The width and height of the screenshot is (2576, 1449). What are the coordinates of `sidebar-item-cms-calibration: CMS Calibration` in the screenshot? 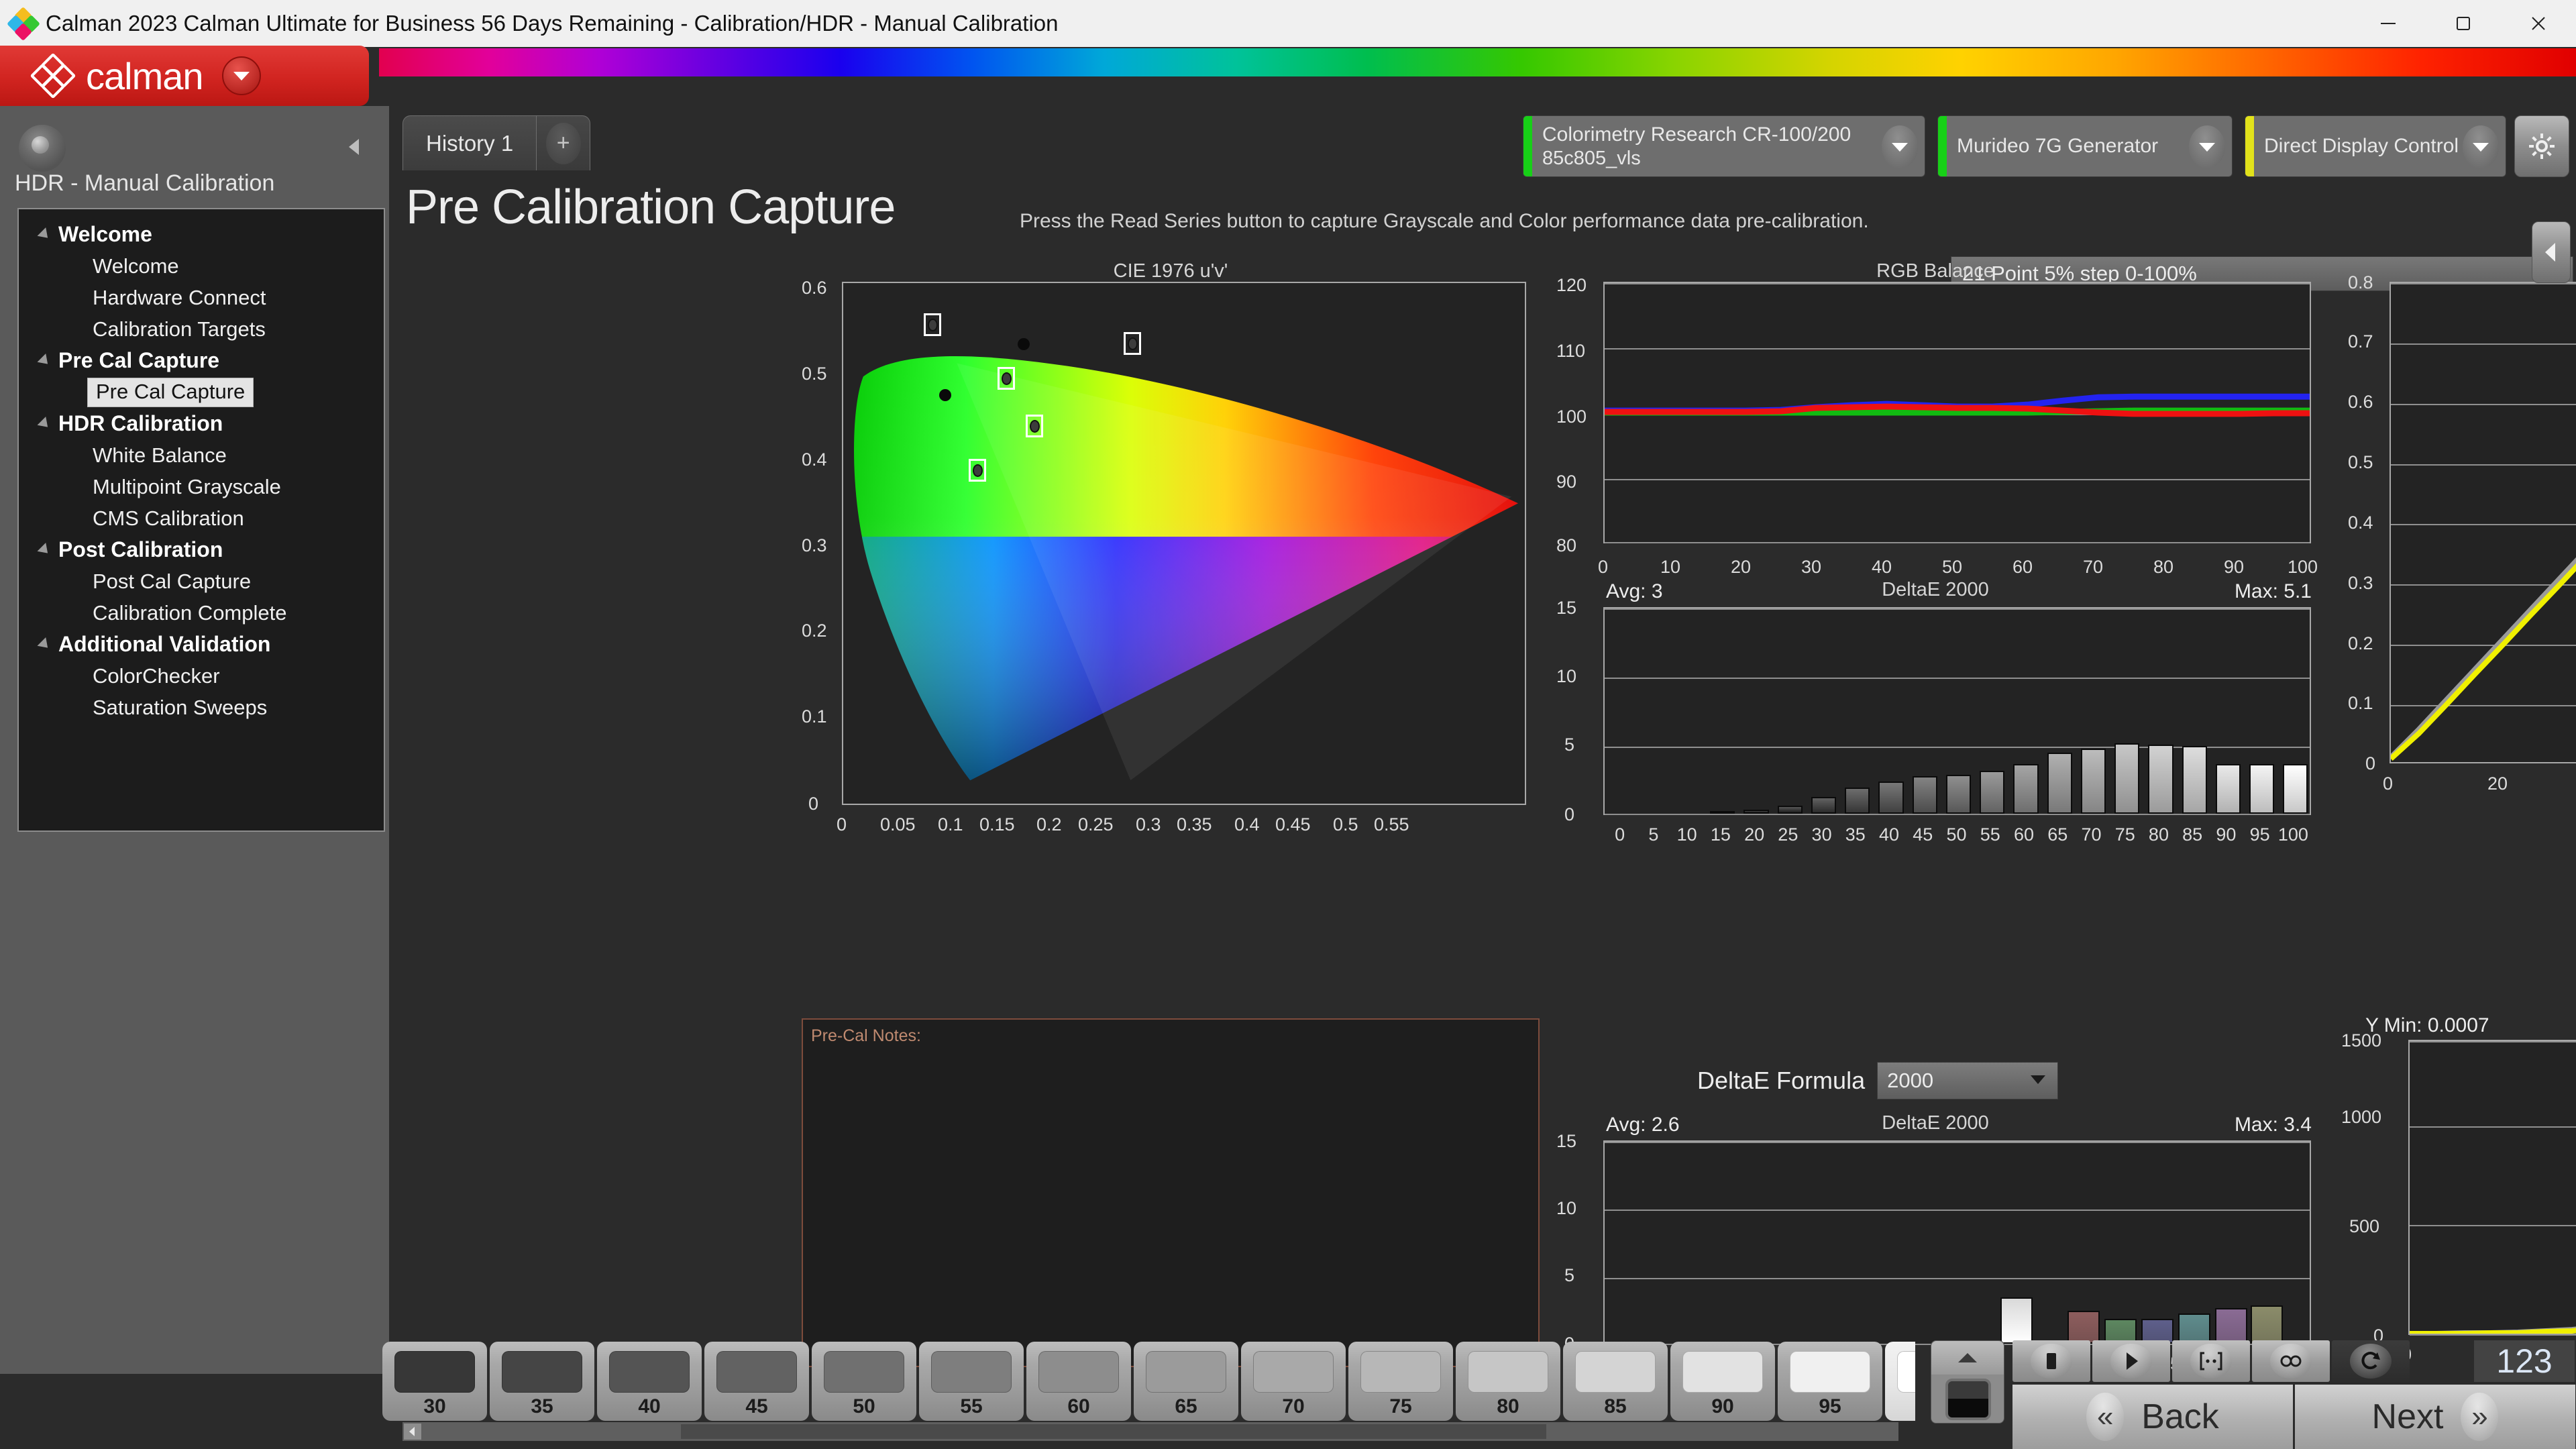 It's located at (201, 518).